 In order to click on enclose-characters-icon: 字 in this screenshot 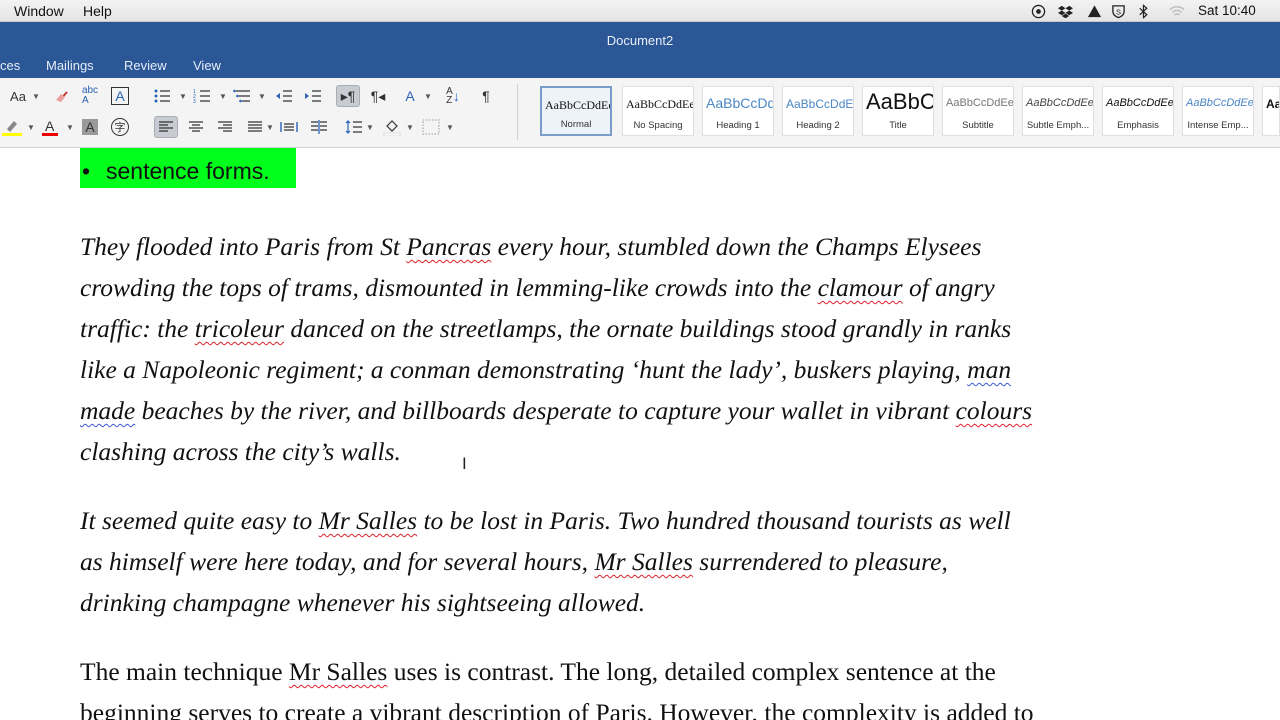, I will do `click(120, 127)`.